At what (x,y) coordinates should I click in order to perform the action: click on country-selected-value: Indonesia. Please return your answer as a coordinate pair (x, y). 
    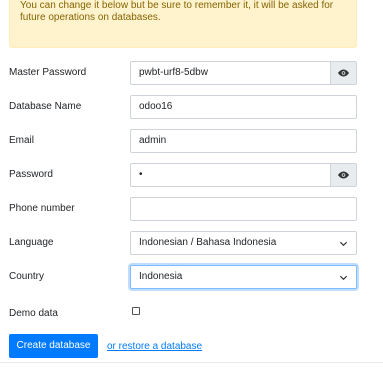
    Looking at the image, I should click on (161, 276).